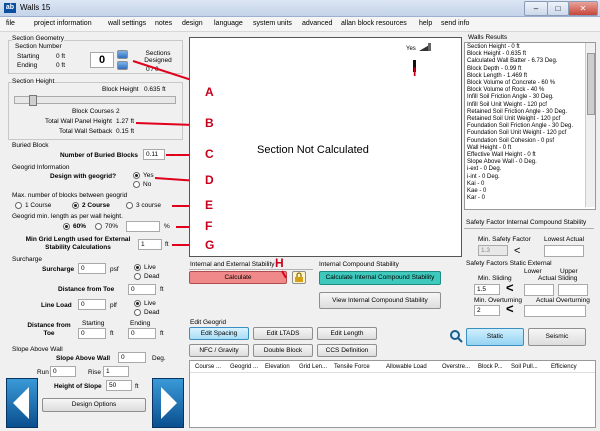 The height and width of the screenshot is (431, 600). I want to click on menu-allan-block-resources: allan block resources, so click(374, 24).